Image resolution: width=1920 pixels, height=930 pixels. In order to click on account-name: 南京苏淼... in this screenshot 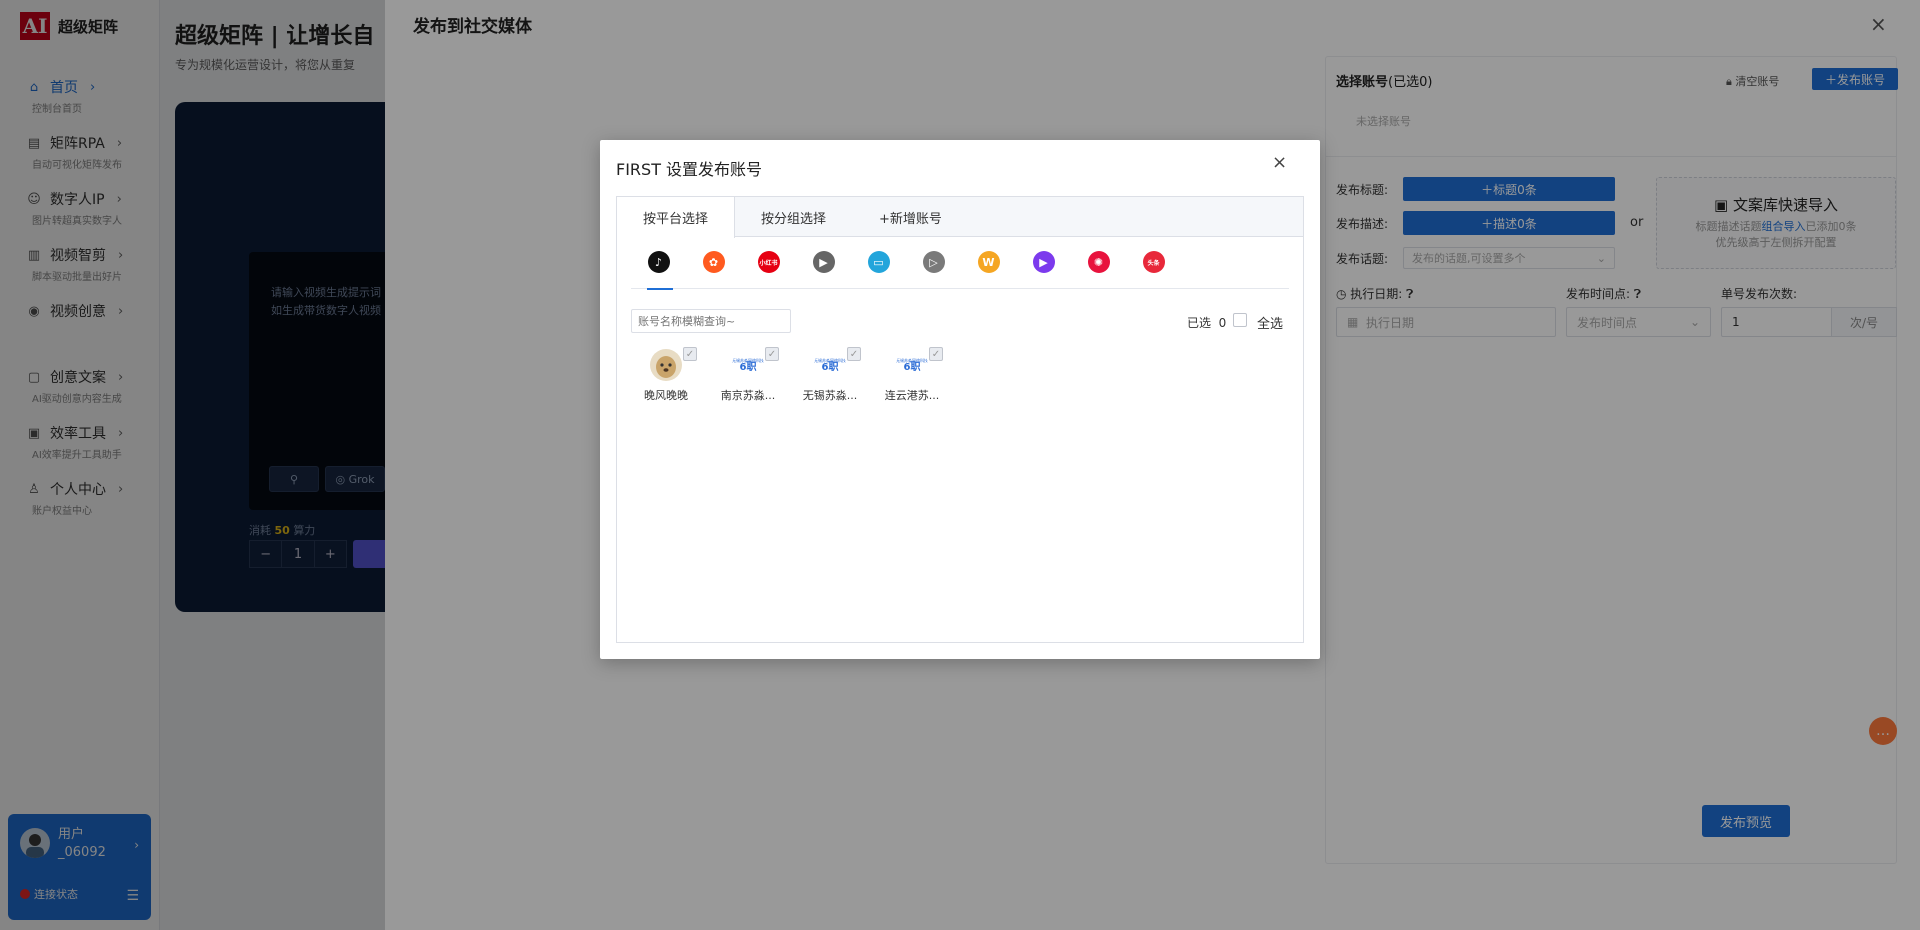, I will do `click(748, 395)`.